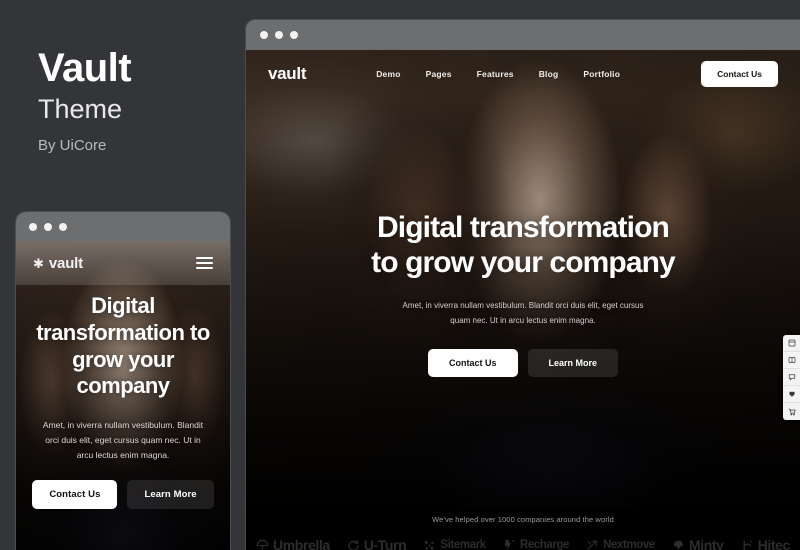 Image resolution: width=800 pixels, height=550 pixels. I want to click on theme-author: By UiCore, so click(72, 145).